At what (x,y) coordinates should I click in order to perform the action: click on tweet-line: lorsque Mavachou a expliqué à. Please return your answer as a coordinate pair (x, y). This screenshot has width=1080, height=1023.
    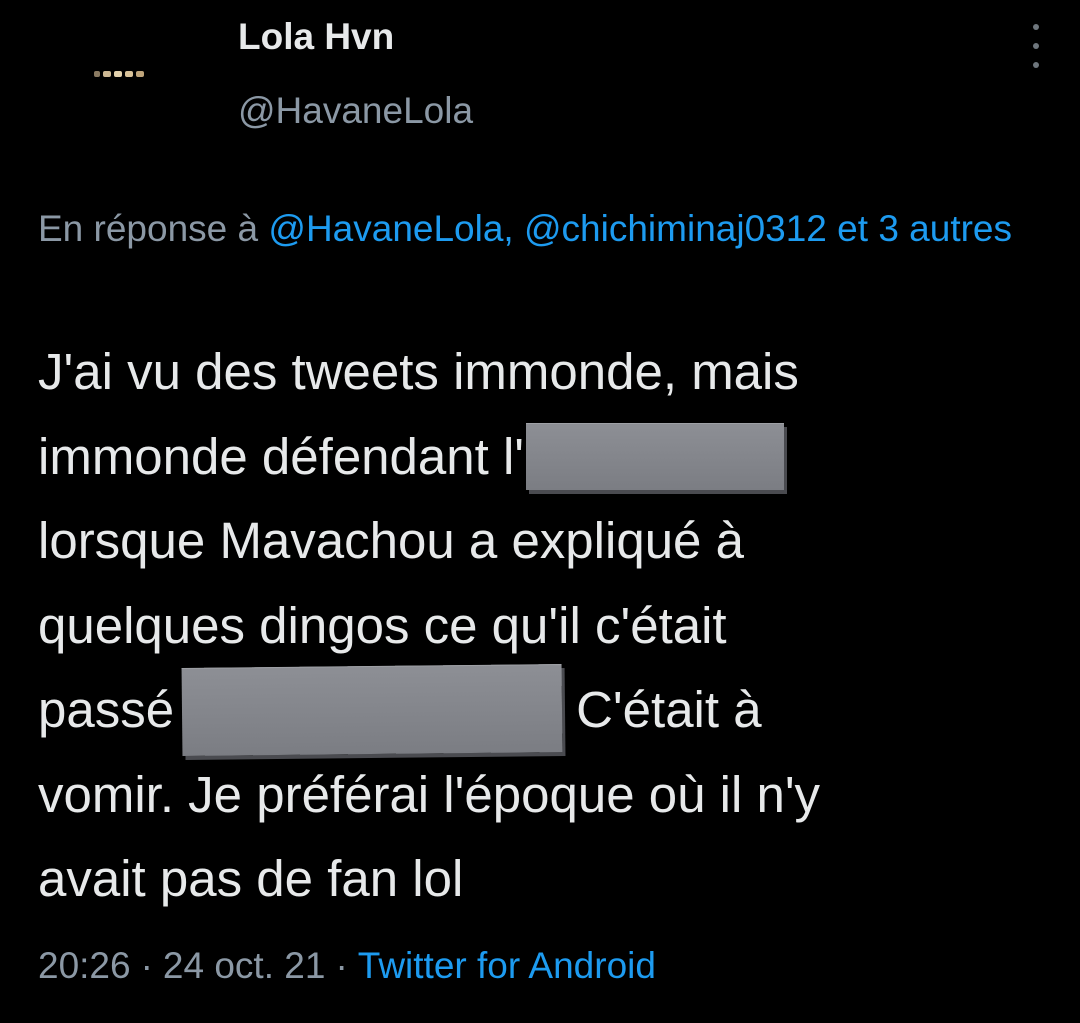
    Looking at the image, I should click on (553, 541).